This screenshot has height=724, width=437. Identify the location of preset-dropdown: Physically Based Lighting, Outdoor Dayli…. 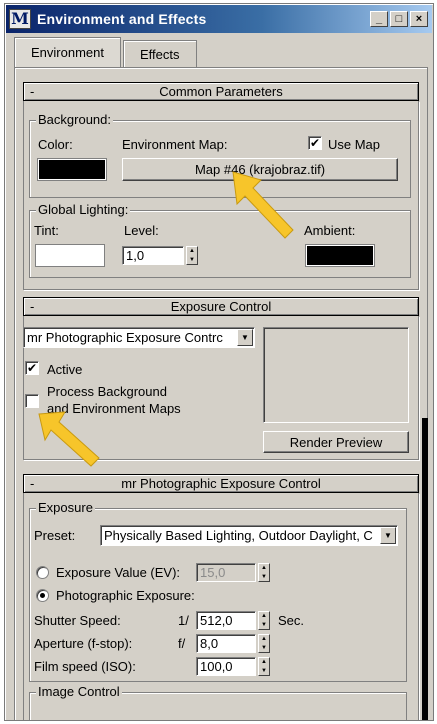
(249, 535).